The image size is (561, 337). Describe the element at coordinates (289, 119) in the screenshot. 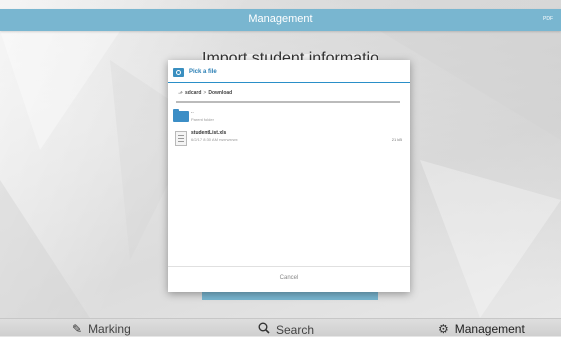

I see `parent-folder-row: .. Parent folder` at that location.